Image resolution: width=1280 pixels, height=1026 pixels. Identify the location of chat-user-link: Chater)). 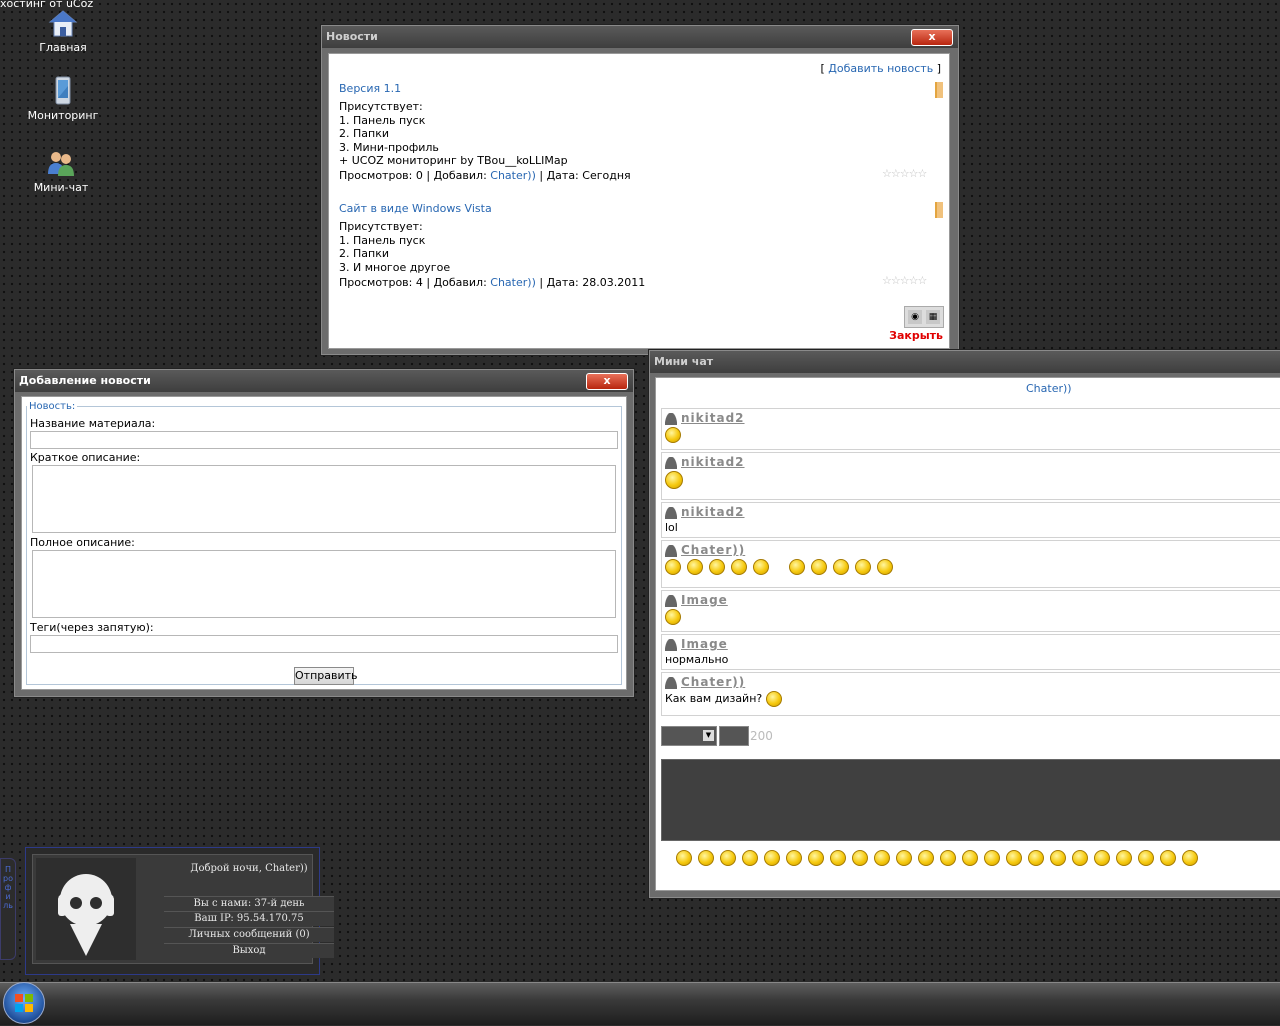
(1049, 388).